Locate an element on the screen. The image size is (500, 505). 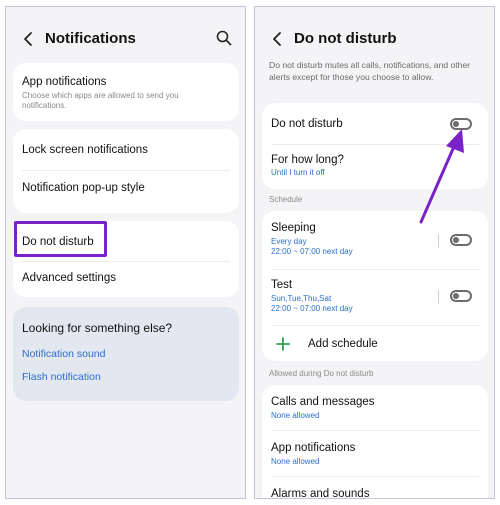
notification-sound-link: Notification sound is located at coordinates (63, 354).